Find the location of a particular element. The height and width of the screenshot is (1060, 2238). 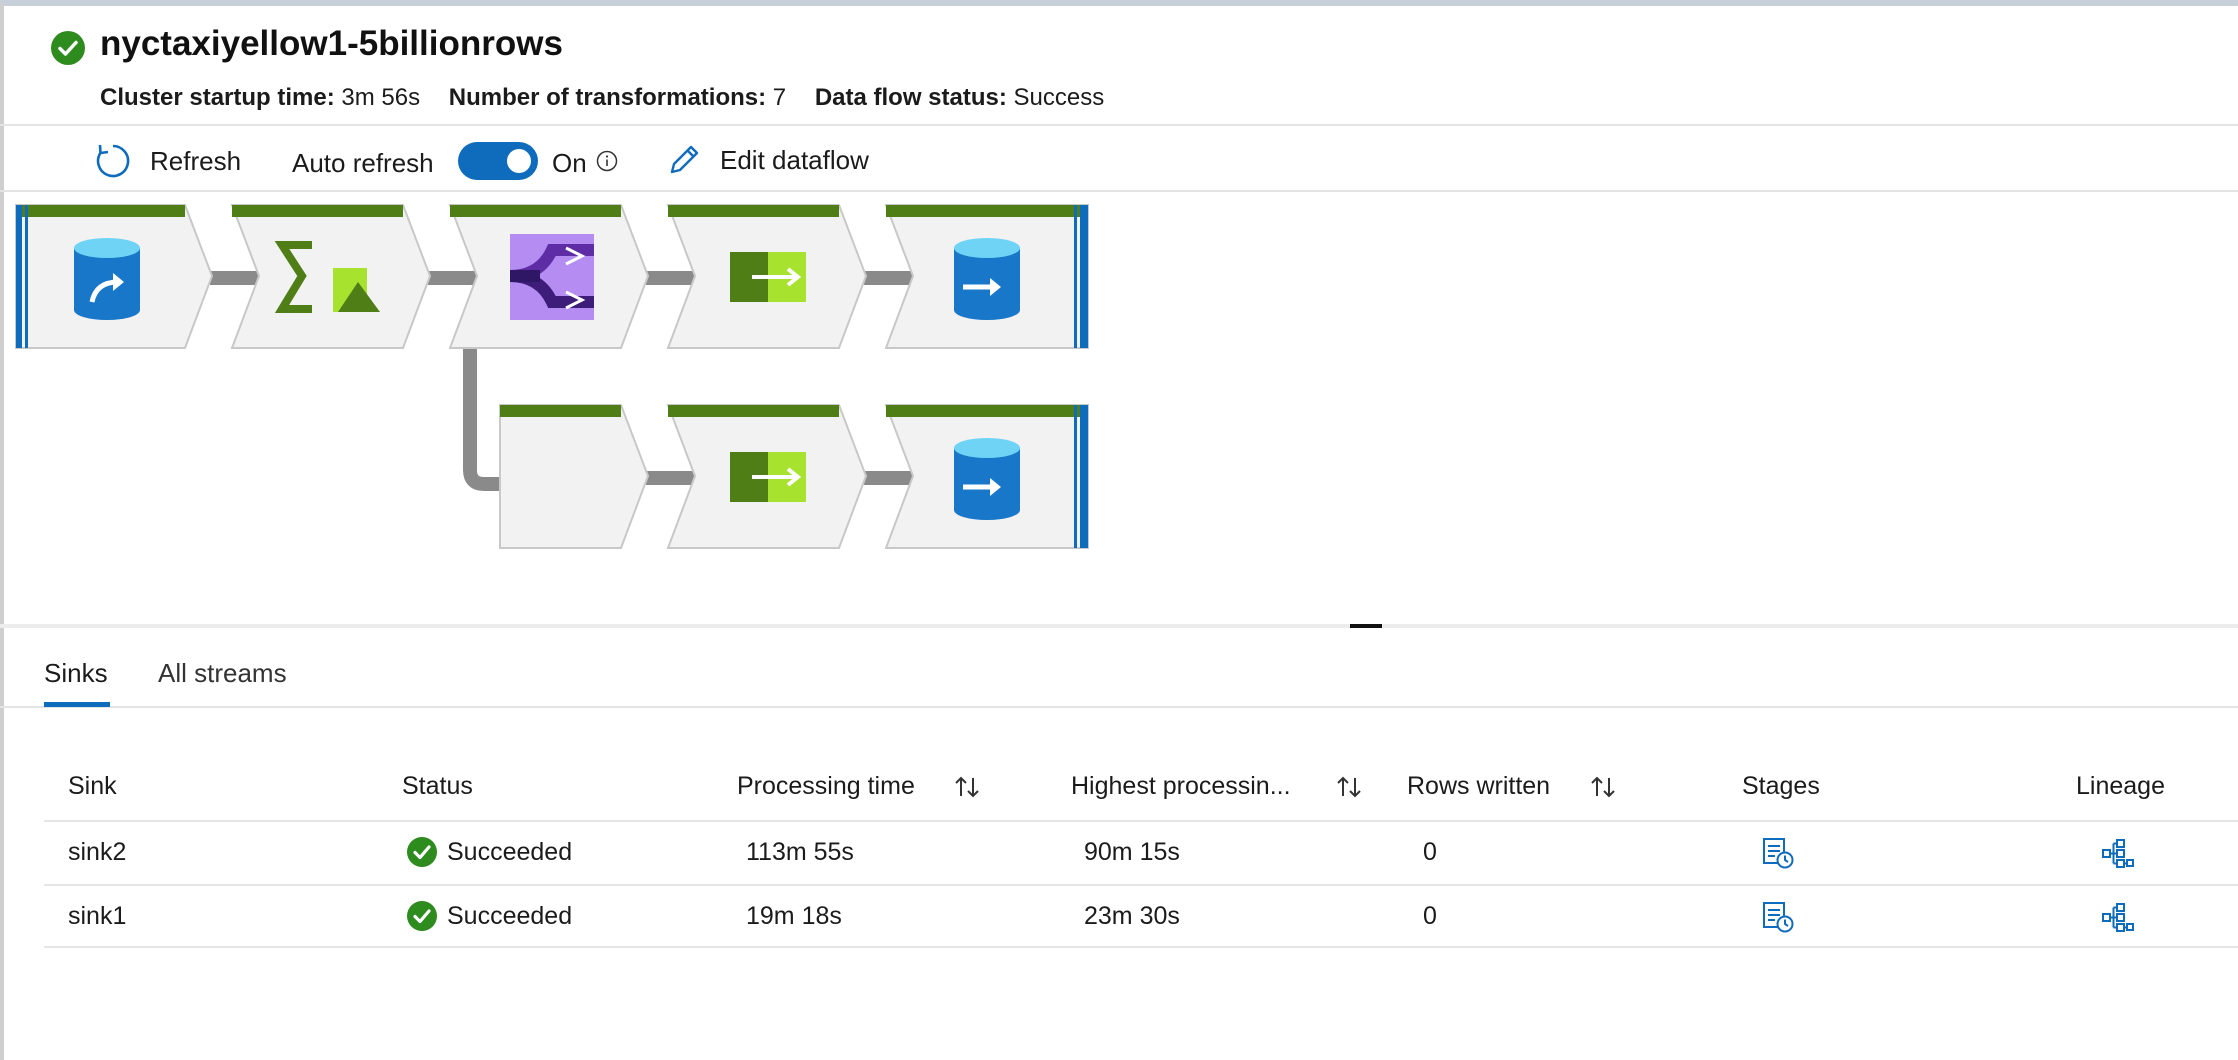

status-value: Success is located at coordinates (1059, 97).